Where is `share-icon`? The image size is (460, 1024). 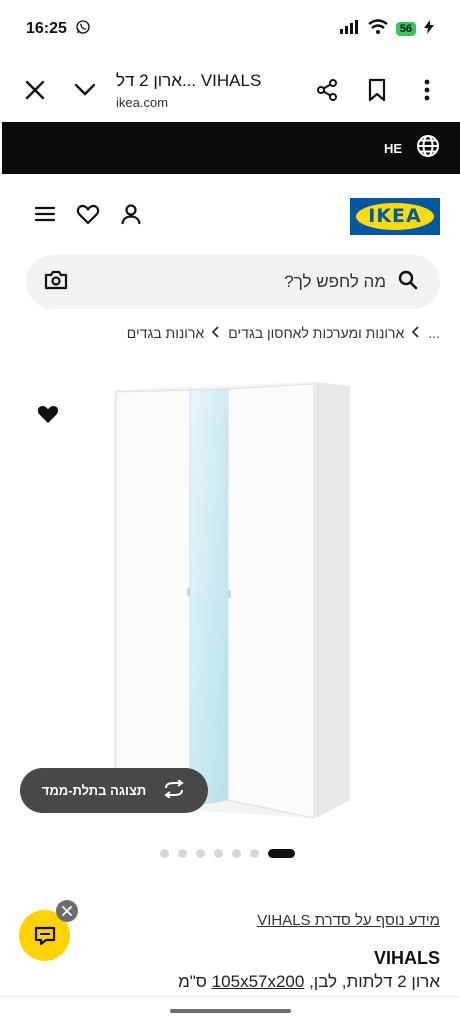
share-icon is located at coordinates (327, 90).